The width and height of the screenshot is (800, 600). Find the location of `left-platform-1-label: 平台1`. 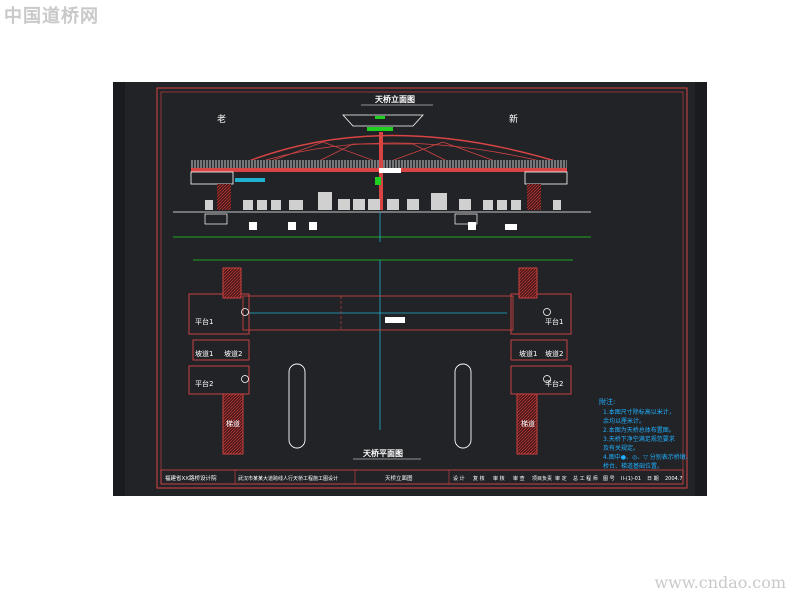

left-platform-1-label: 平台1 is located at coordinates (204, 321).